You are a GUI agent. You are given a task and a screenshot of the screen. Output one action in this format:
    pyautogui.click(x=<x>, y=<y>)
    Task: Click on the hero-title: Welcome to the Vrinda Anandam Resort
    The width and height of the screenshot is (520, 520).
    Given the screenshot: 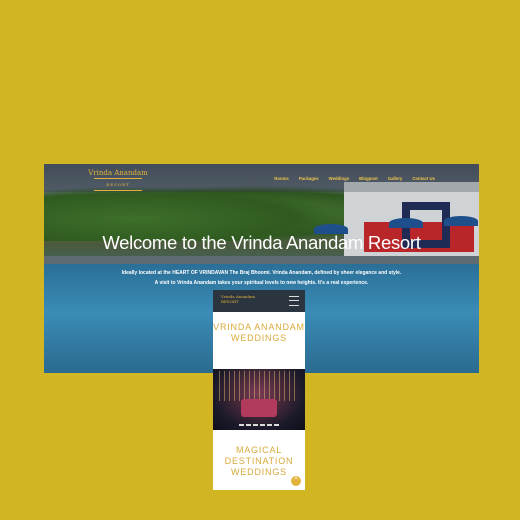 What is the action you would take?
    pyautogui.click(x=261, y=242)
    